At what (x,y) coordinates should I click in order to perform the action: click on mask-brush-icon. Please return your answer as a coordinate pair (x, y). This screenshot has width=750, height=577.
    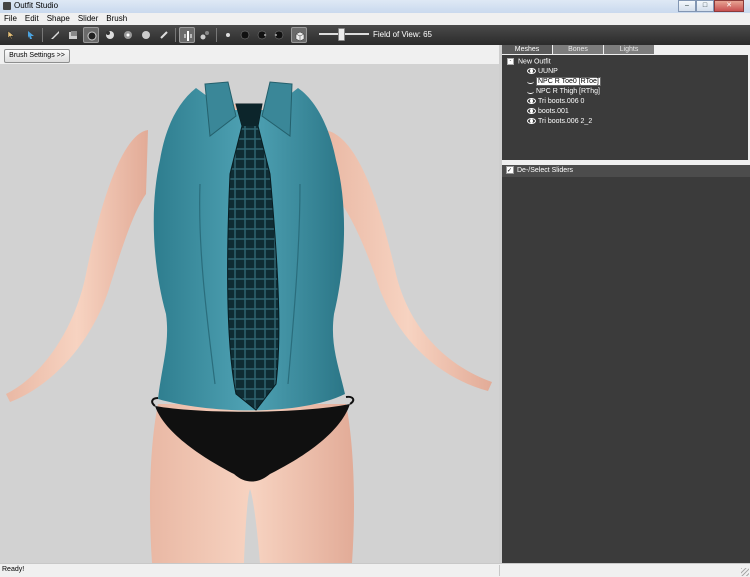
    Looking at the image, I should click on (55, 35).